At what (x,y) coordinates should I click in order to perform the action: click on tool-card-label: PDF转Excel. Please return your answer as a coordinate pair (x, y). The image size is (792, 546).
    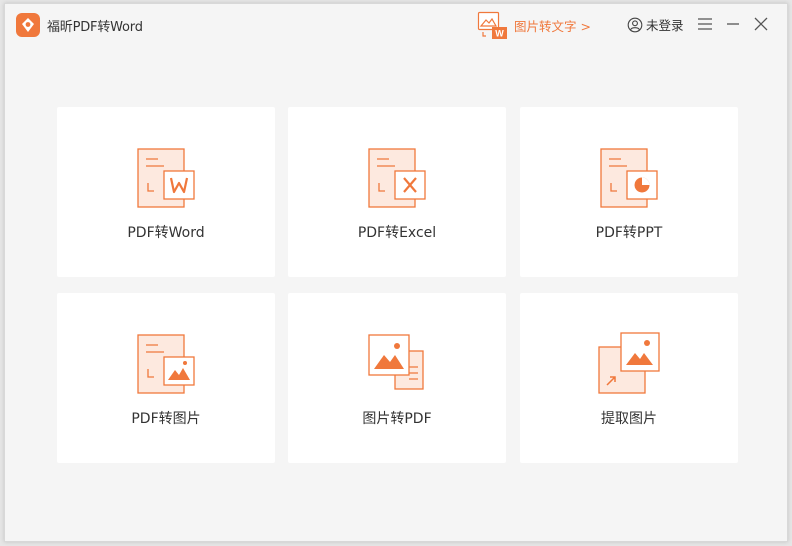
    Looking at the image, I should click on (397, 233).